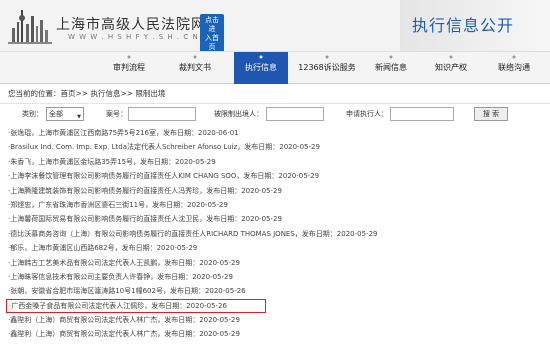 This screenshot has width=550, height=350. What do you see at coordinates (56, 114) in the screenshot?
I see `type-select-value: 全部` at bounding box center [56, 114].